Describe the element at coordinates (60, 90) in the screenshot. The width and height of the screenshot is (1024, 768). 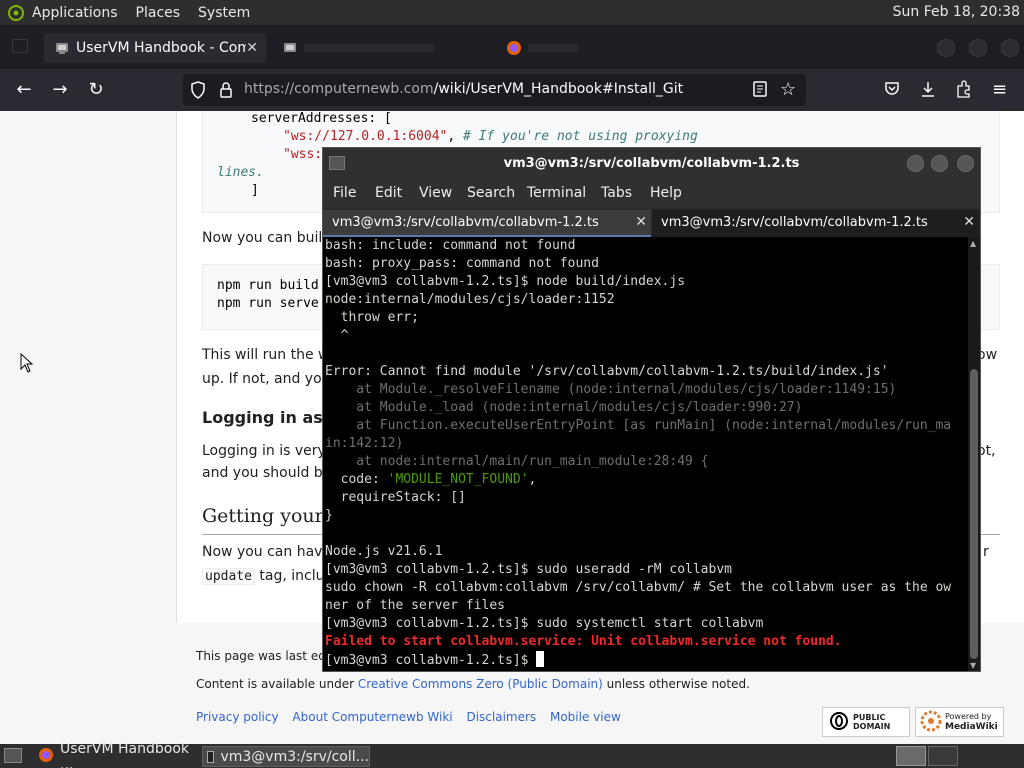
I see `forward-arrow-icon: →` at that location.